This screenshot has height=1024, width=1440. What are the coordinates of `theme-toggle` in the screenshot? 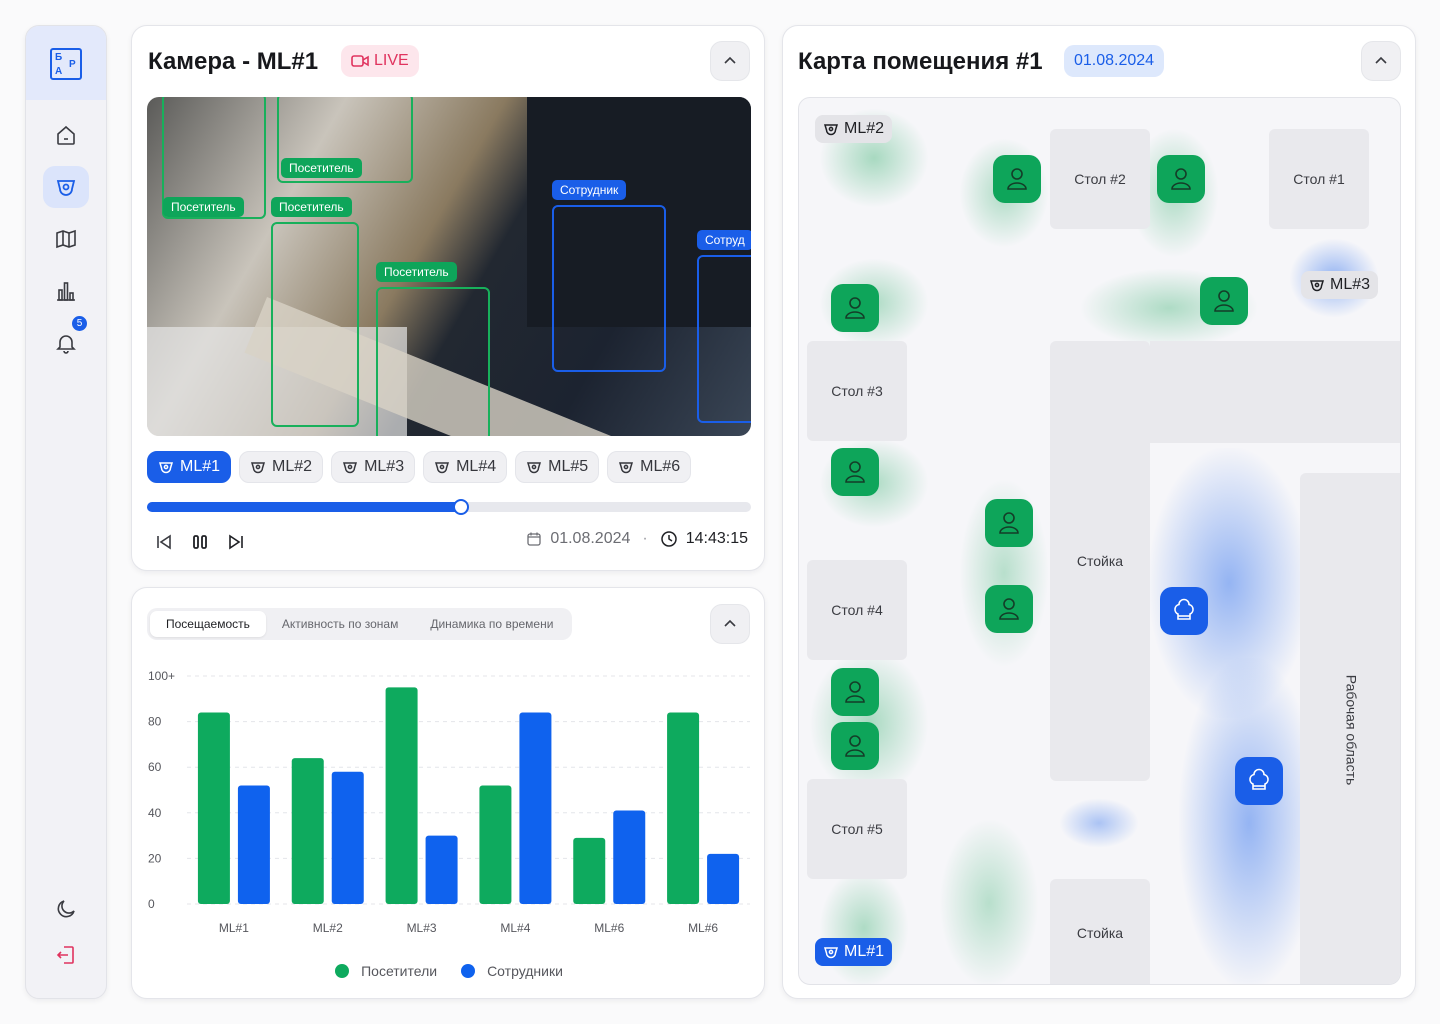 It's located at (66, 909).